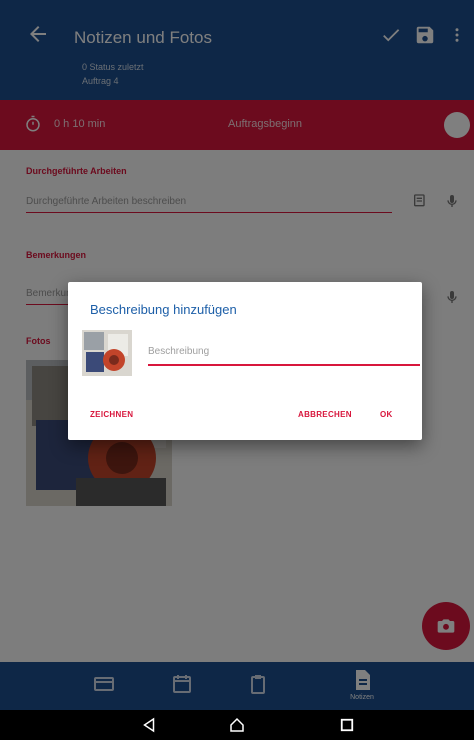 Image resolution: width=474 pixels, height=740 pixels. What do you see at coordinates (107, 353) in the screenshot?
I see `photo-preview` at bounding box center [107, 353].